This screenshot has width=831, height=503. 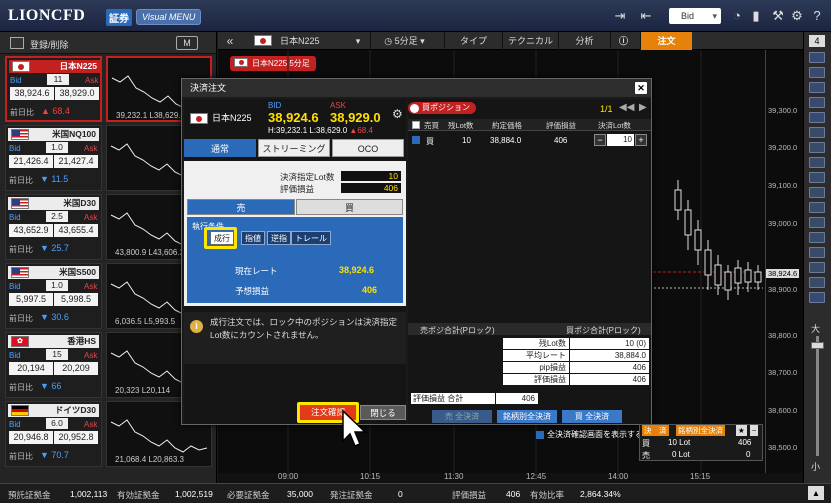 I want to click on spread-value: 11, so click(x=58, y=79).